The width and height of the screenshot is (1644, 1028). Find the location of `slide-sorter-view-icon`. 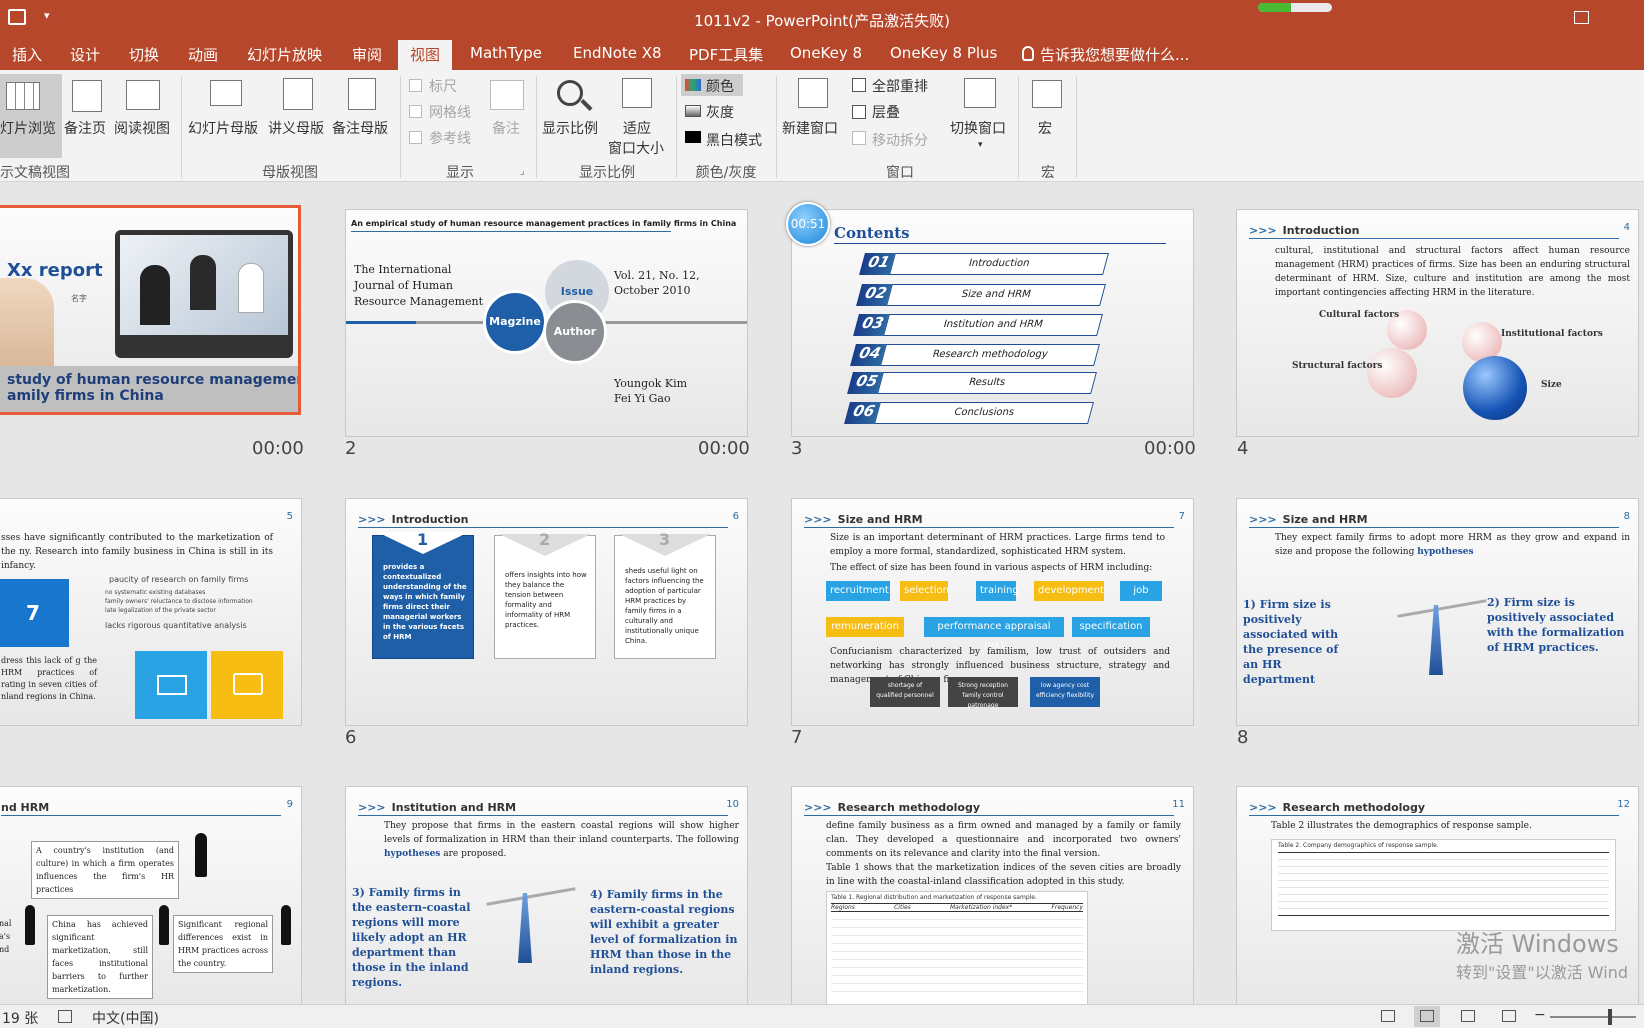

slide-sorter-view-icon is located at coordinates (1427, 1016).